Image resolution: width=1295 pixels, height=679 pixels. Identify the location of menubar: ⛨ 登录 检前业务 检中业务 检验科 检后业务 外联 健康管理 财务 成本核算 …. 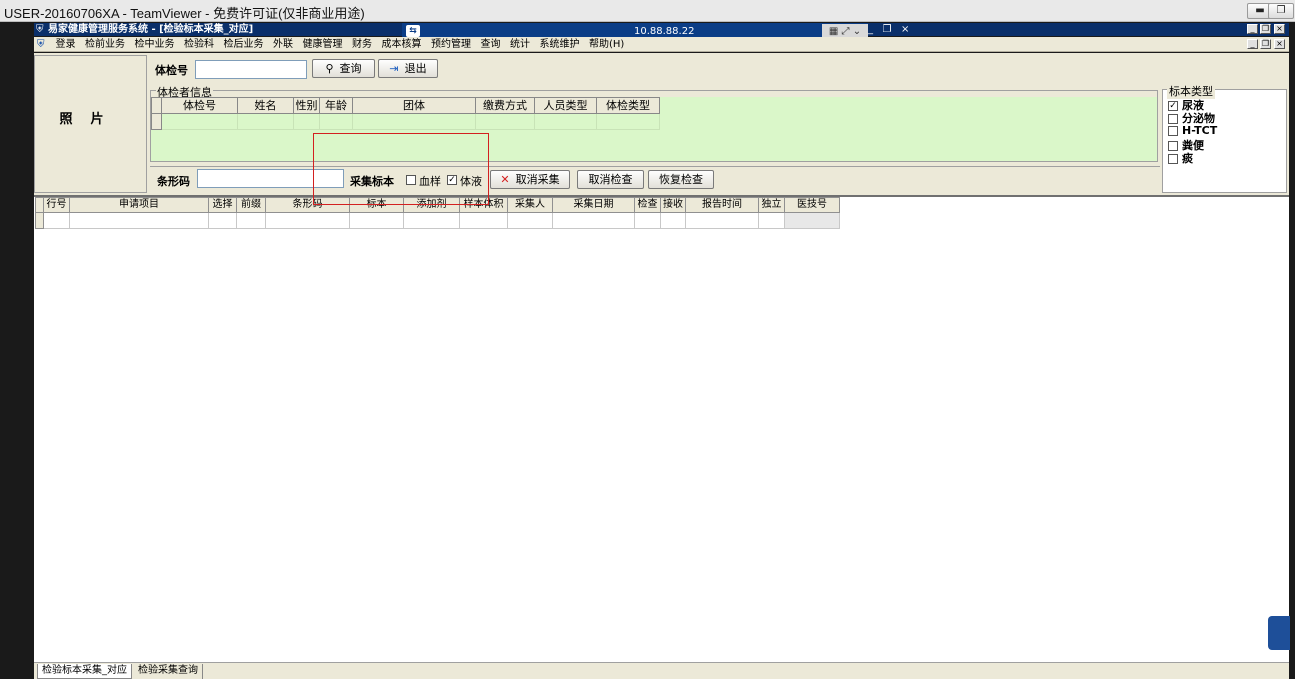
(661, 44).